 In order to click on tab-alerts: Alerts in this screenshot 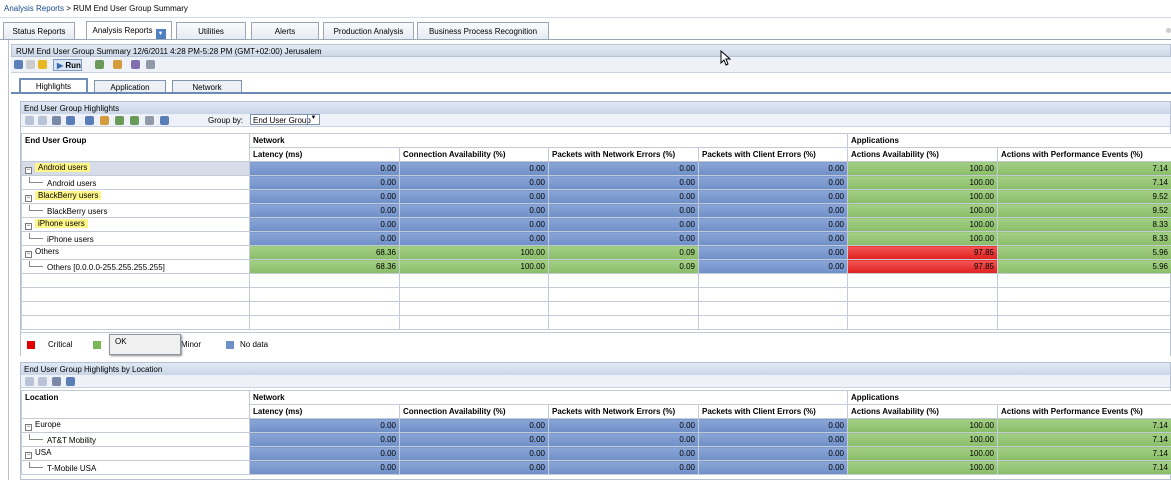, I will do `click(285, 30)`.